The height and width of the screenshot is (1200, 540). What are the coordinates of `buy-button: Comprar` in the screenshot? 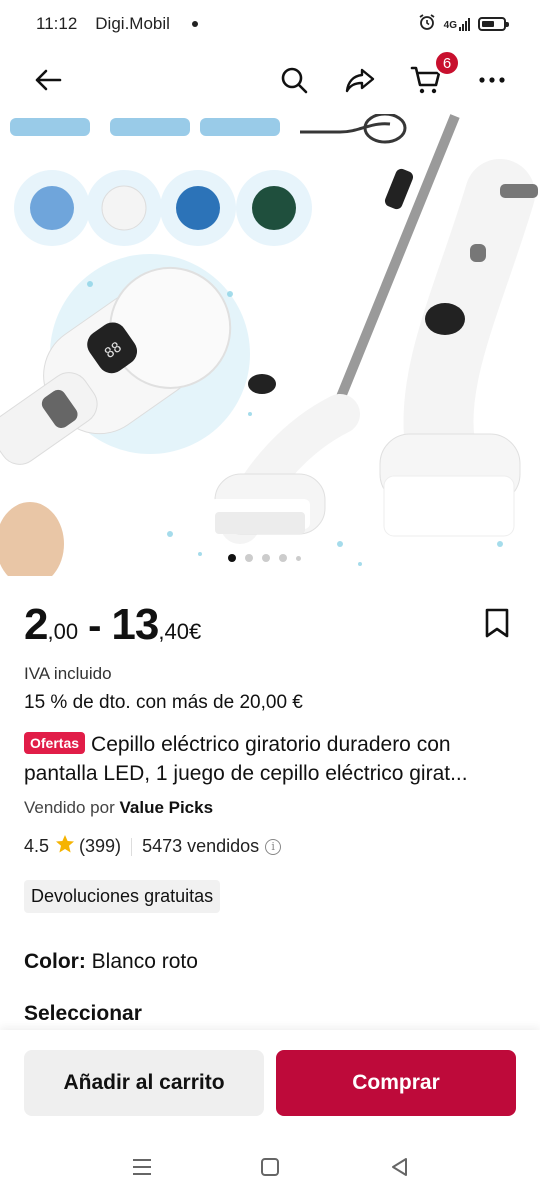 It's located at (396, 1083).